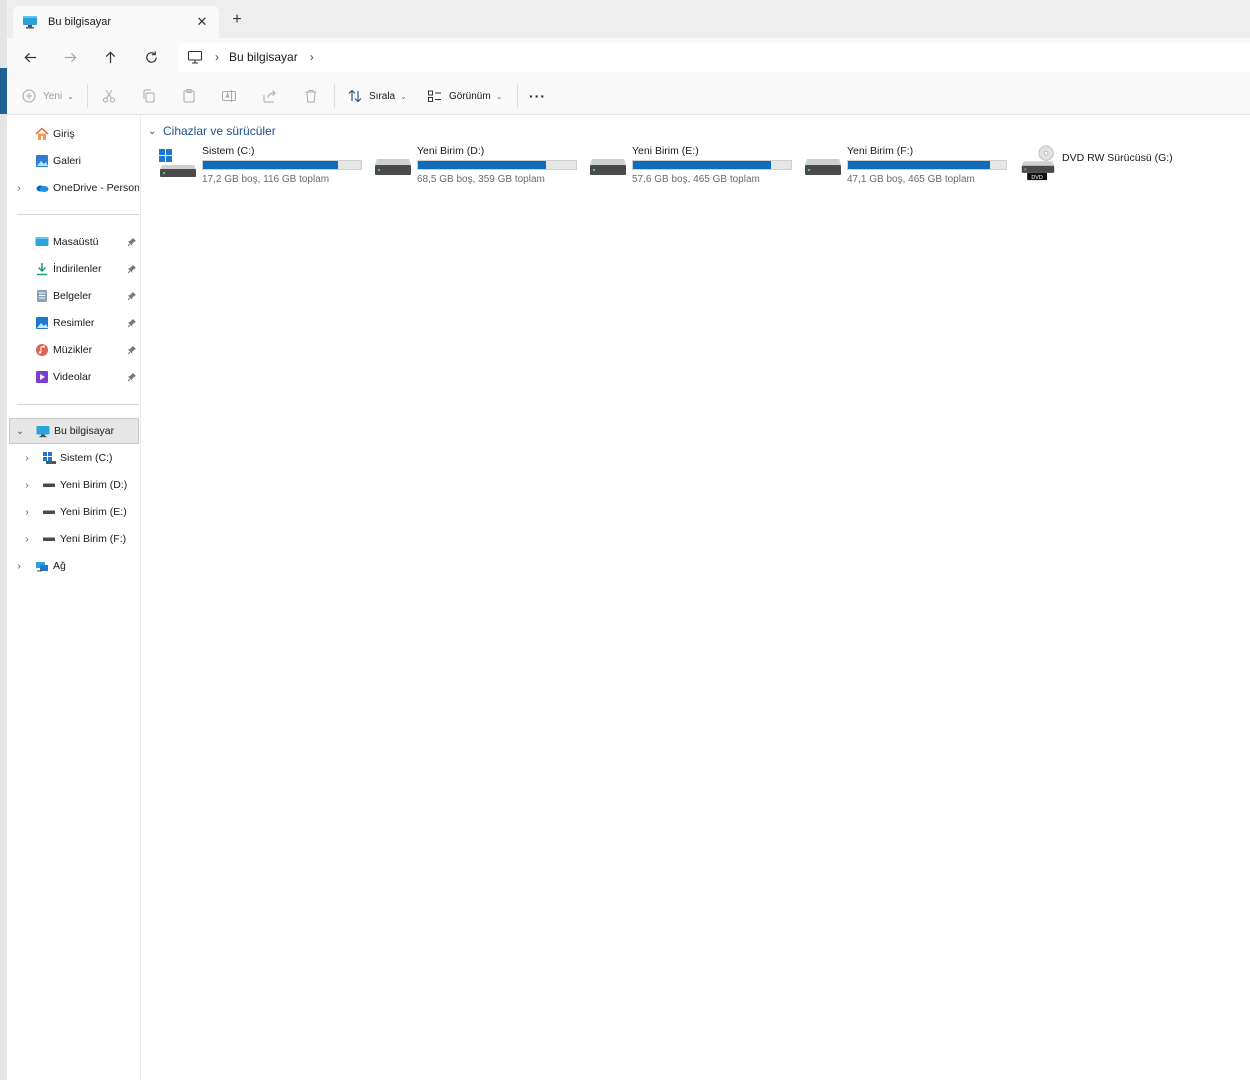 The height and width of the screenshot is (1080, 1250). Describe the element at coordinates (116, 22) in the screenshot. I see `tab-this-pc: Bu bilgisayar ✕` at that location.